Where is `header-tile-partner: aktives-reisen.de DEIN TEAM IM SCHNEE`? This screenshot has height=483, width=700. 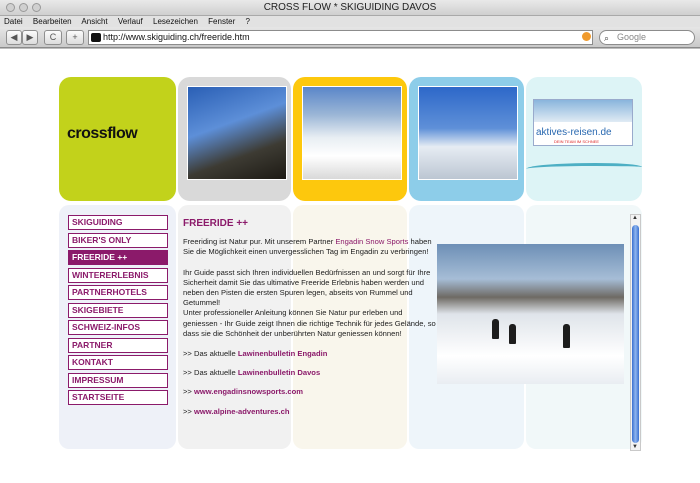 header-tile-partner: aktives-reisen.de DEIN TEAM IM SCHNEE is located at coordinates (584, 139).